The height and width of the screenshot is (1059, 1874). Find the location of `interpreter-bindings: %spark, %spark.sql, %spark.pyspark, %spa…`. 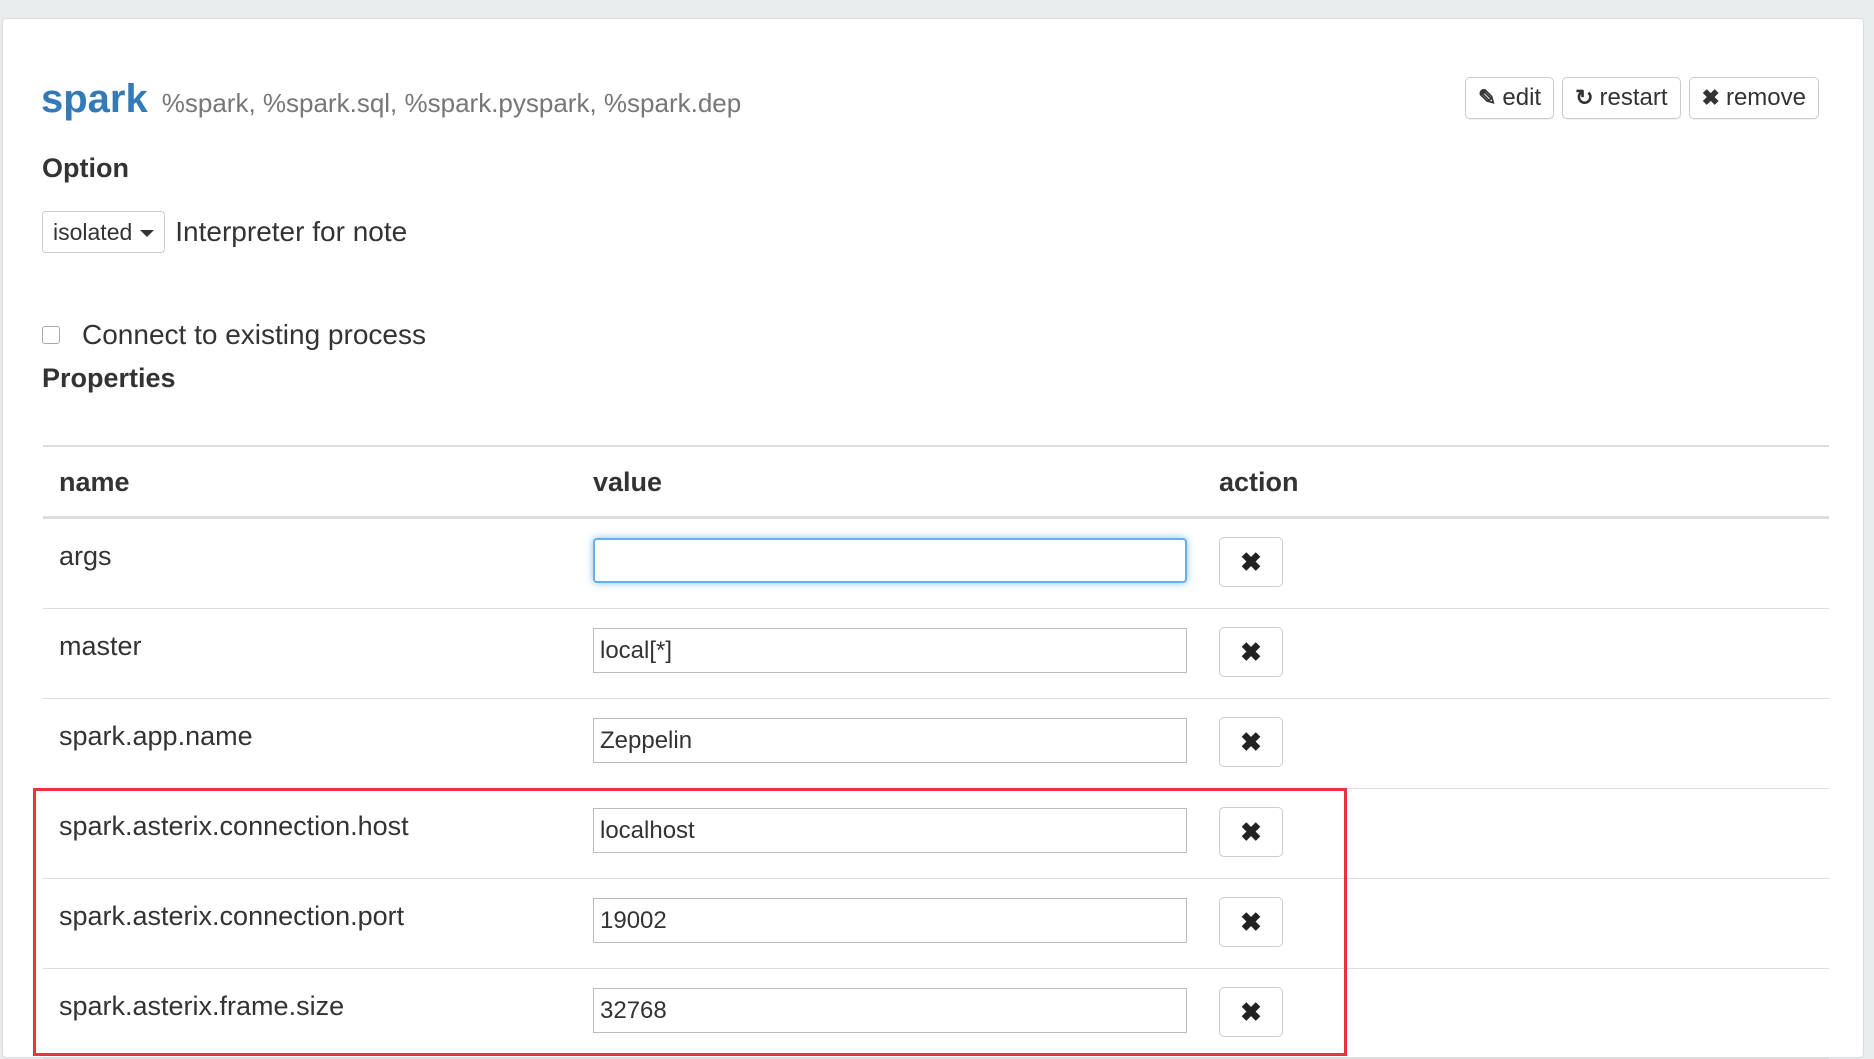

interpreter-bindings: %spark, %spark.sql, %spark.pyspark, %spa… is located at coordinates (451, 103).